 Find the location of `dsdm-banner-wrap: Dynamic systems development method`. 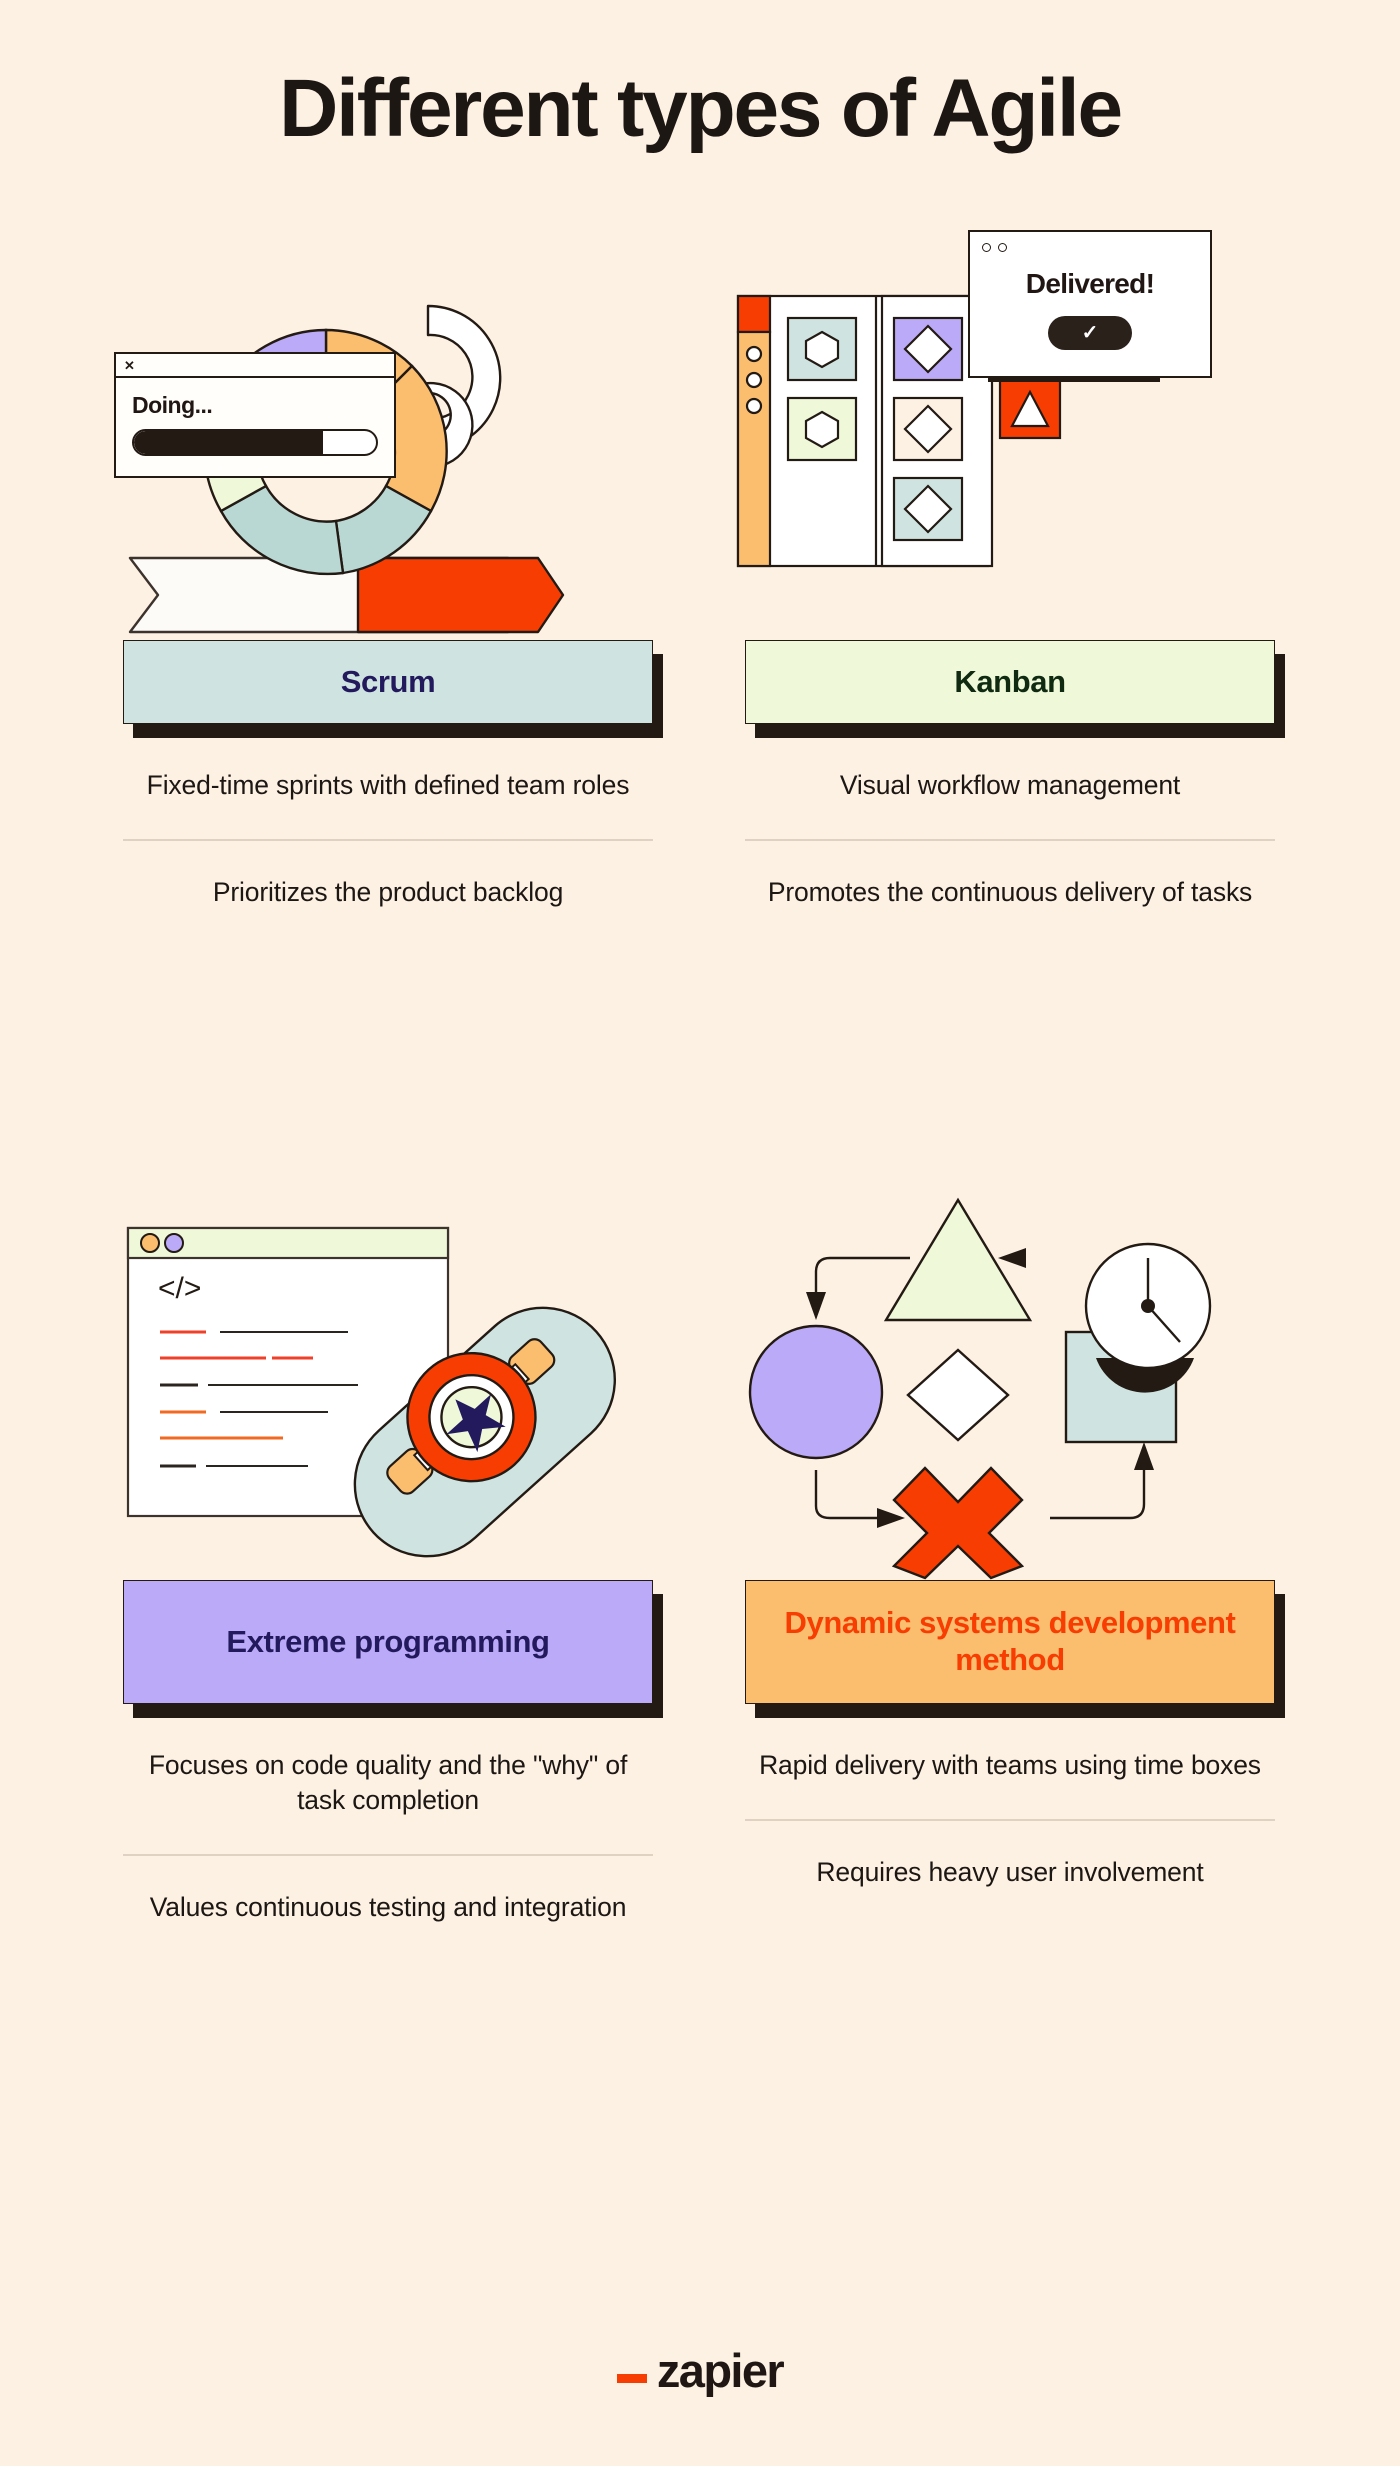

dsdm-banner-wrap: Dynamic systems development method is located at coordinates (1015, 1649).